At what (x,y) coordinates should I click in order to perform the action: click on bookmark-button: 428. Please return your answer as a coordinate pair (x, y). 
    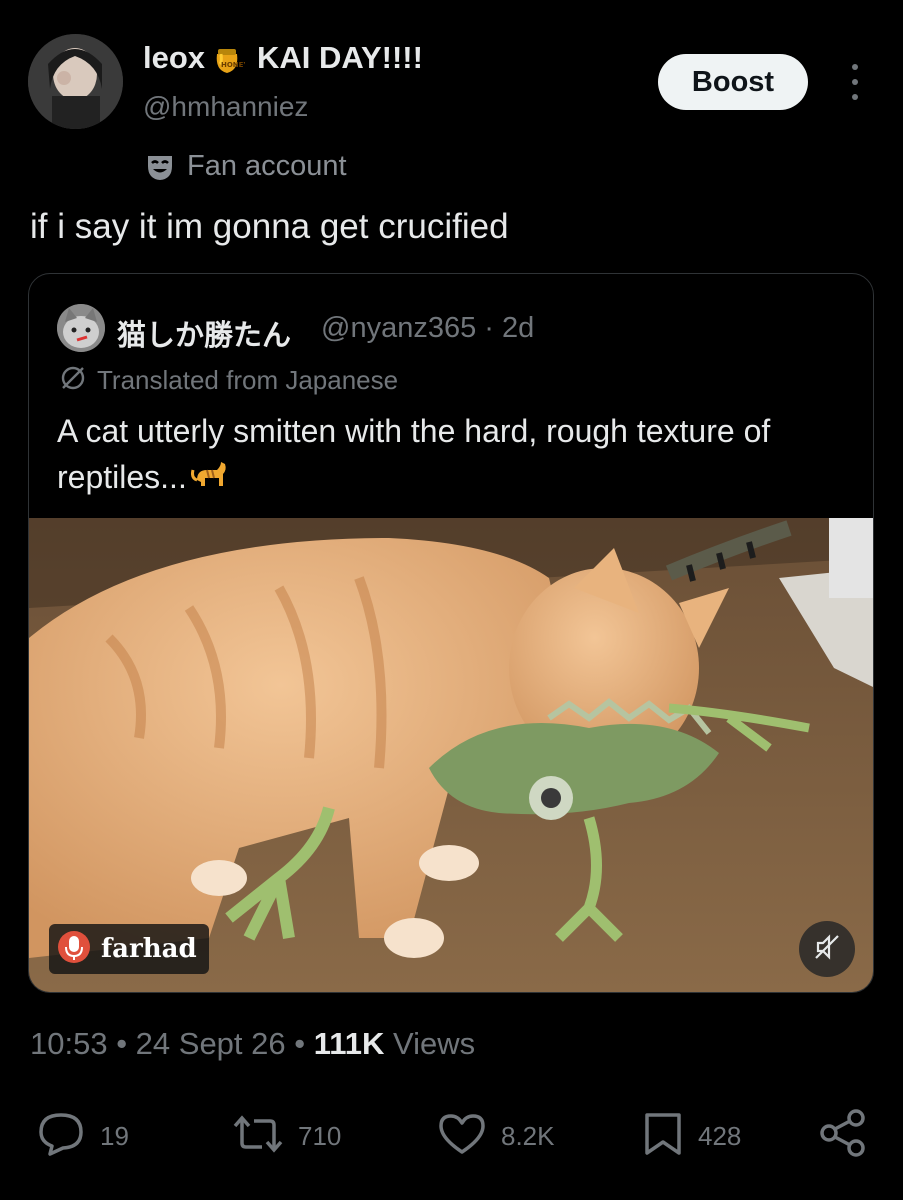
    Looking at the image, I should click on (691, 1136).